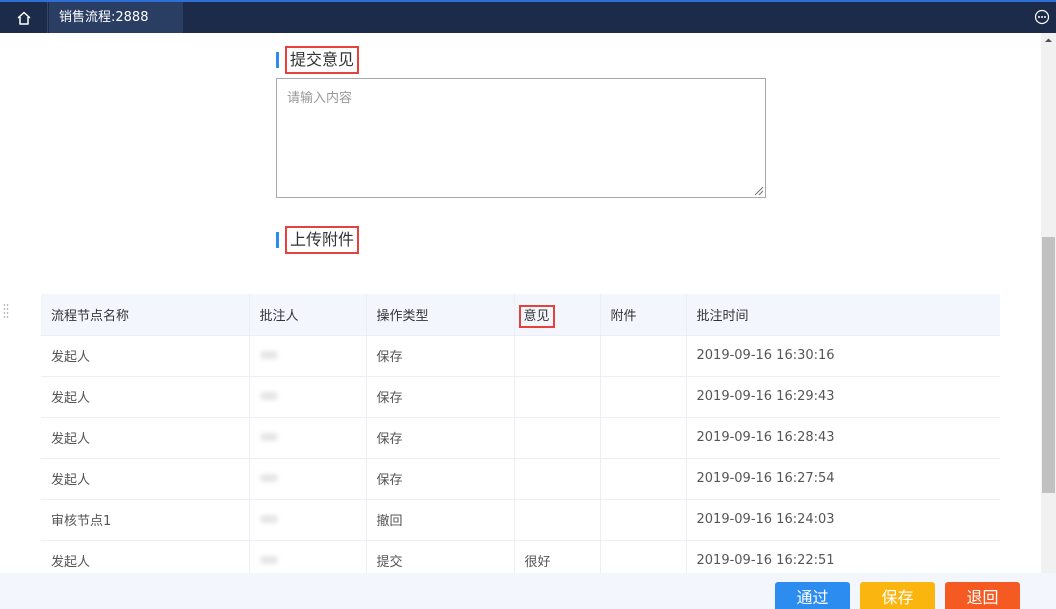 The height and width of the screenshot is (609, 1056). I want to click on column-header-attachment: 附件, so click(643, 315).